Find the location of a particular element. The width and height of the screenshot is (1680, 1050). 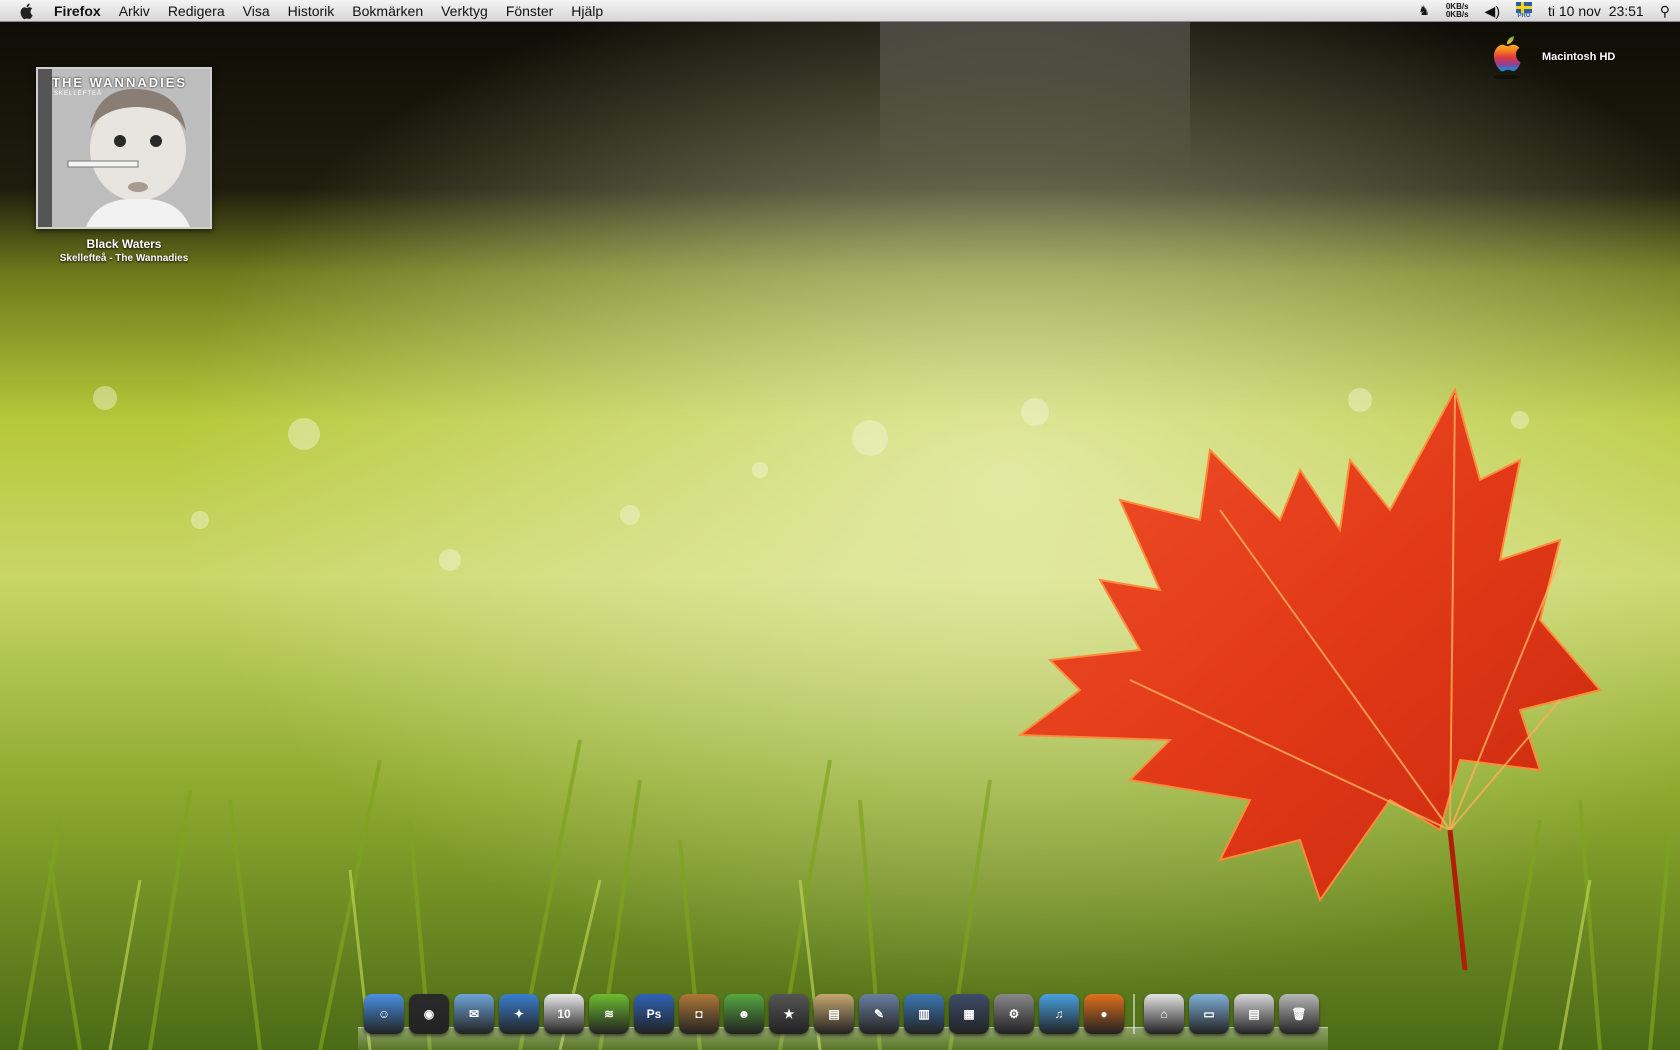

album-cover-subtitle: SKELLEFTEÅ is located at coordinates (78, 94).